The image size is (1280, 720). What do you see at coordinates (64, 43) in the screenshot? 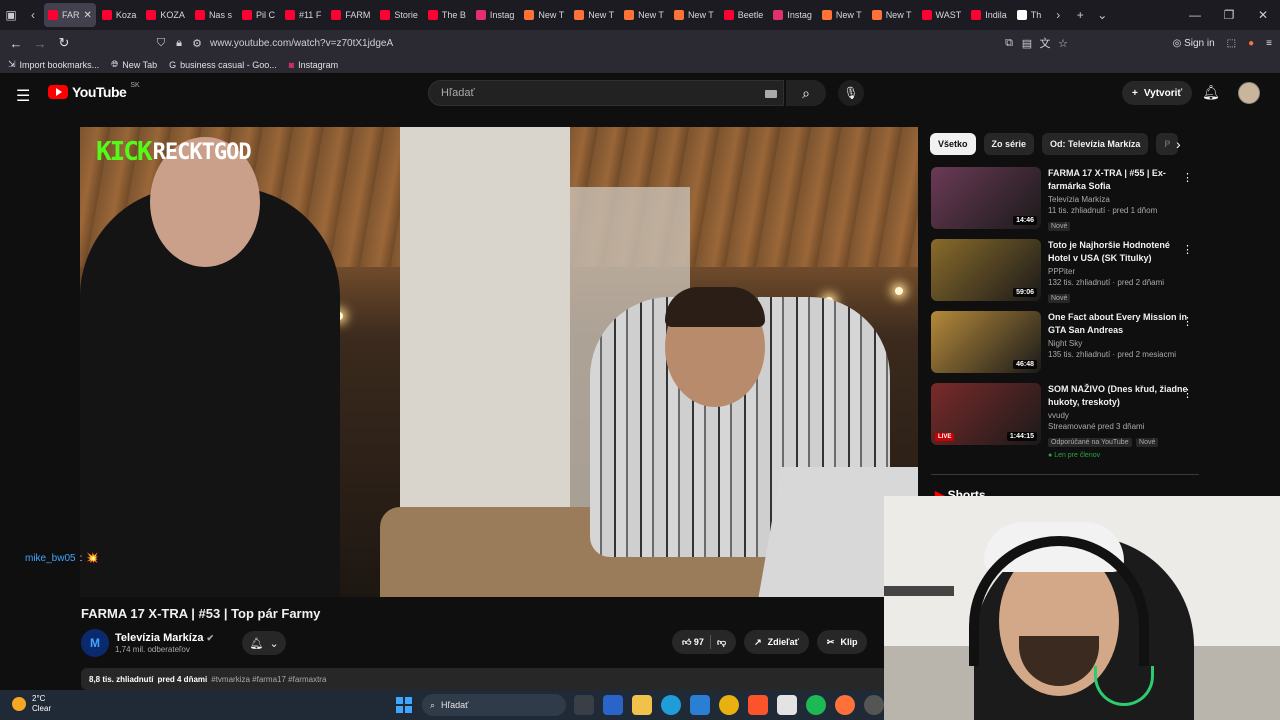
I see `reload-icon: ↻` at bounding box center [64, 43].